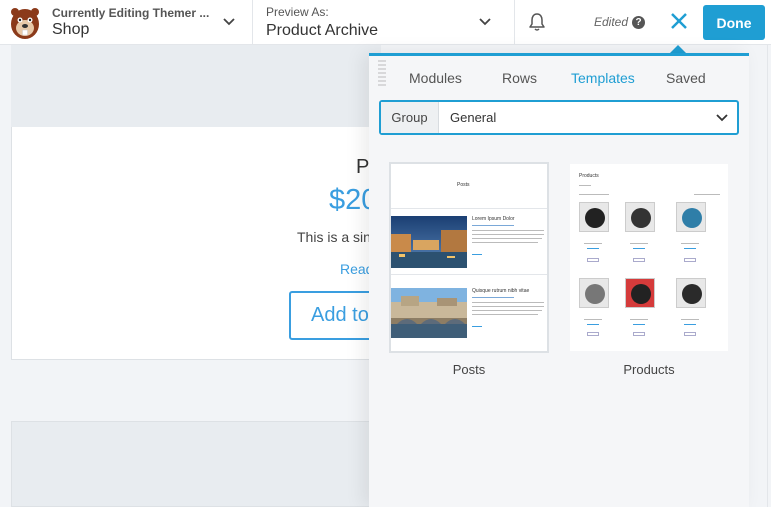 The height and width of the screenshot is (507, 771). I want to click on post1-readmore, so click(477, 254).